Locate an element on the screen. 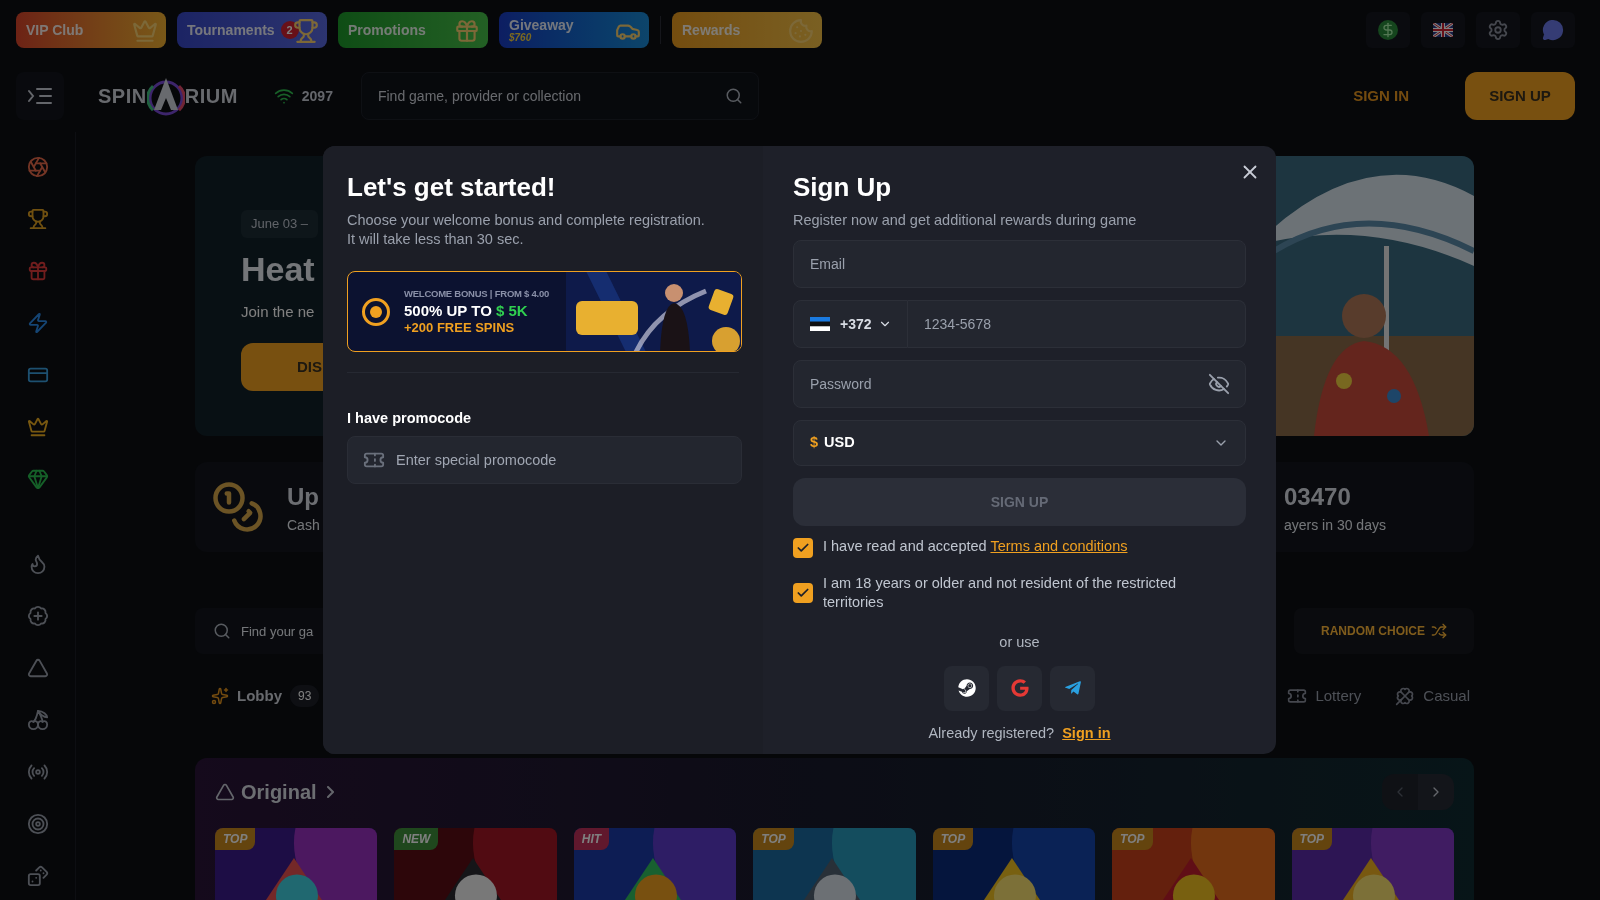  bonus-caption: WELCOME BONUS | FROM $ 4.00 is located at coordinates (477, 294).